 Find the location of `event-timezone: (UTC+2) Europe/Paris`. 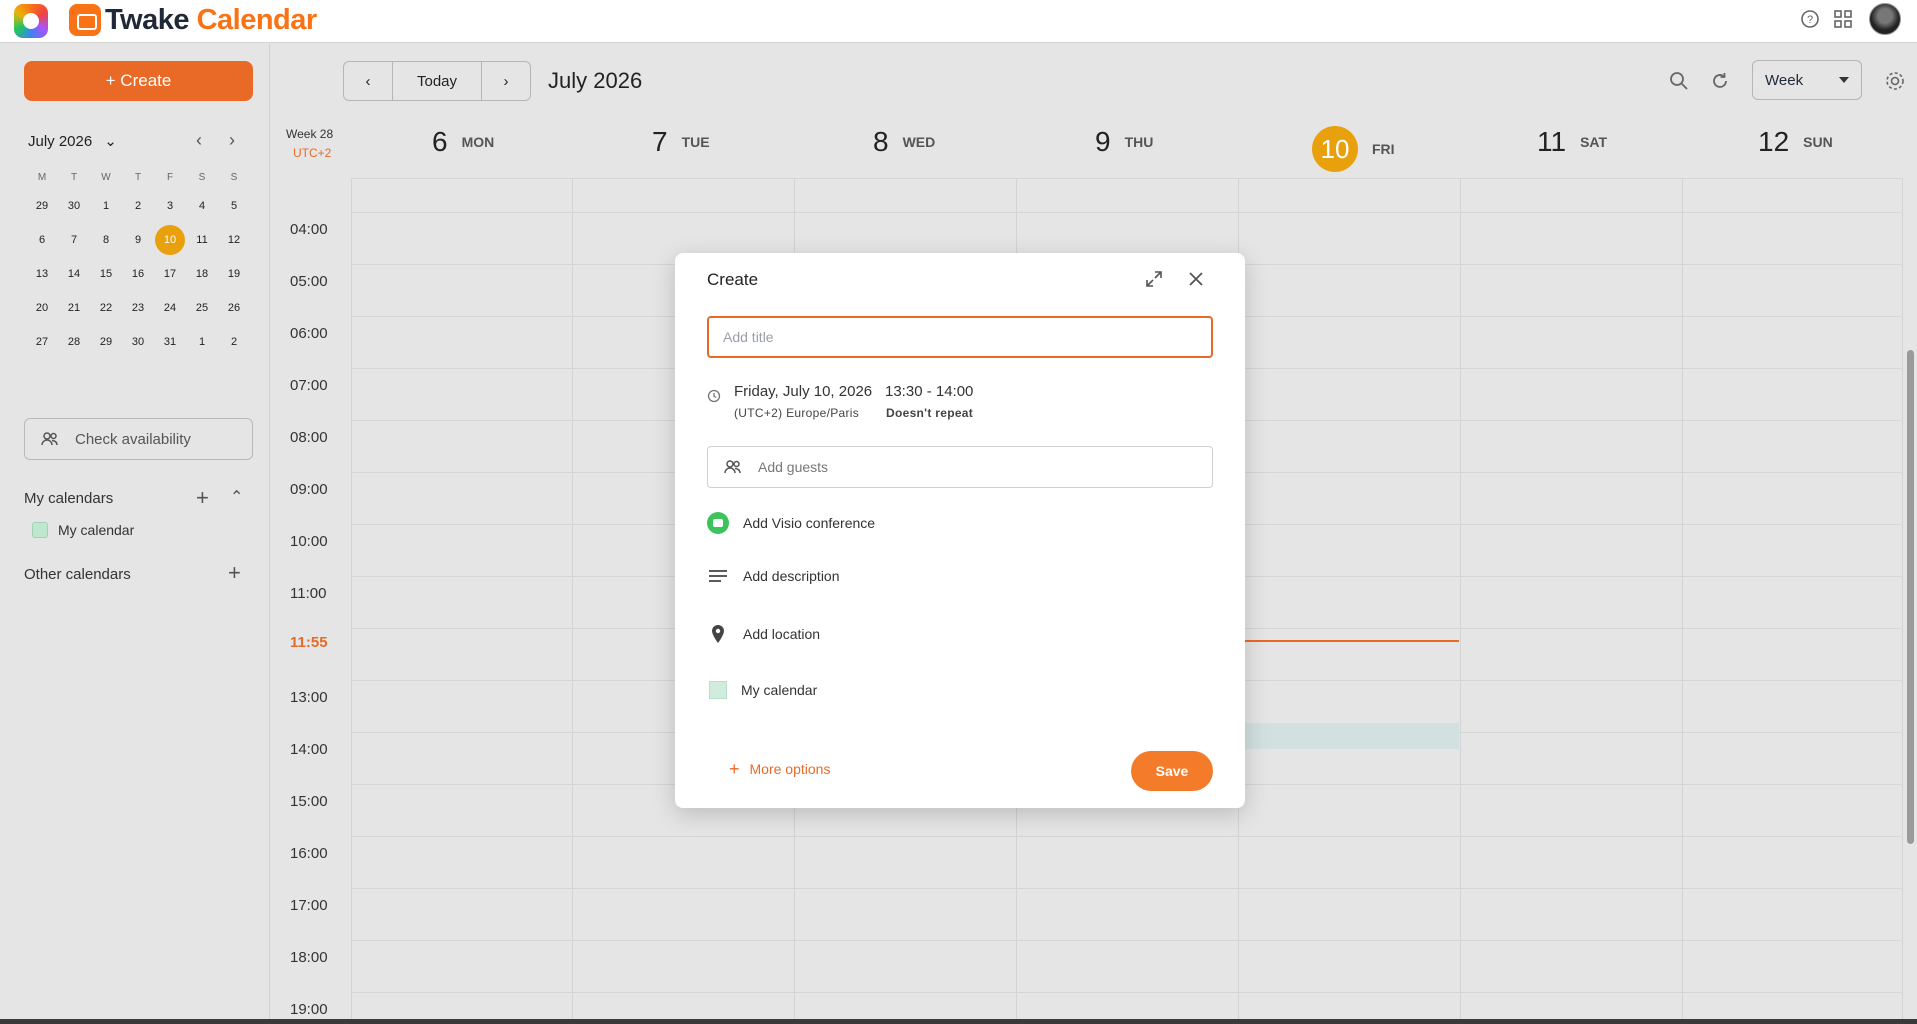

event-timezone: (UTC+2) Europe/Paris is located at coordinates (796, 413).